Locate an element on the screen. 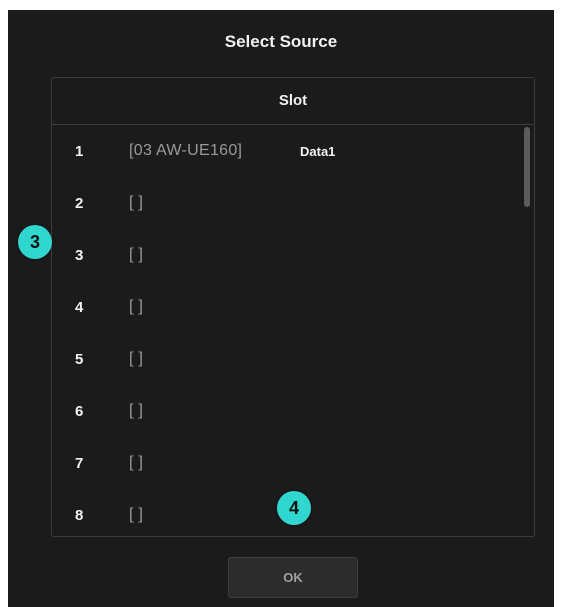  scrollbar-thumb is located at coordinates (527, 167).